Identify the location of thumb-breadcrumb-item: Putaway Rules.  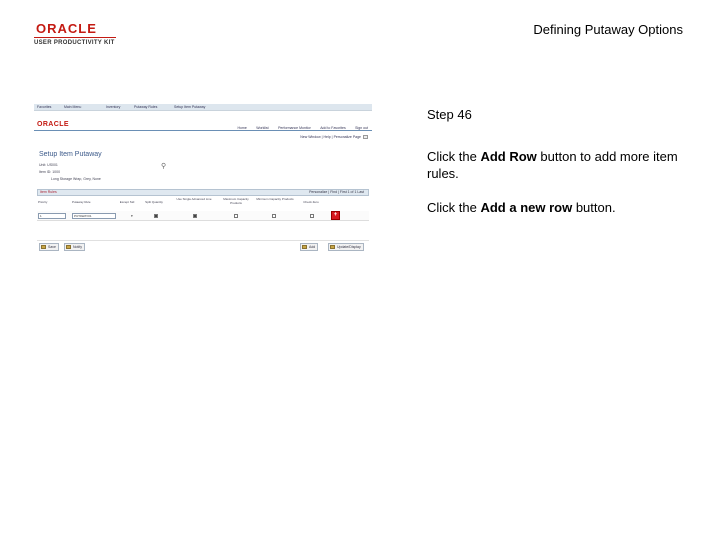
(145, 107).